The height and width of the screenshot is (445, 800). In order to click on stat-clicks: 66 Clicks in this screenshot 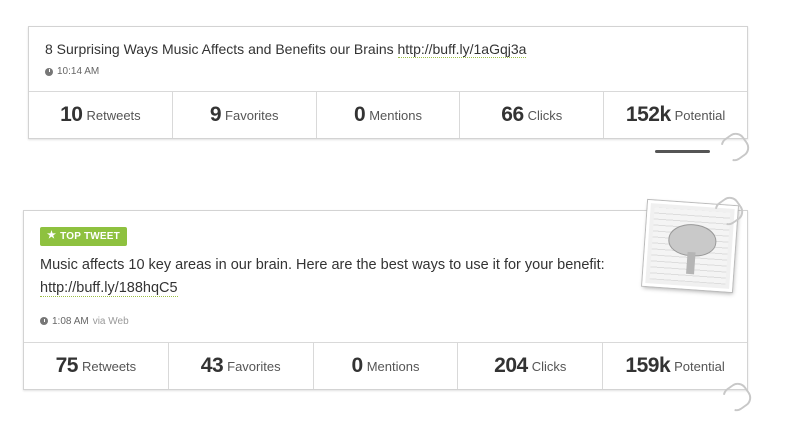, I will do `click(531, 115)`.